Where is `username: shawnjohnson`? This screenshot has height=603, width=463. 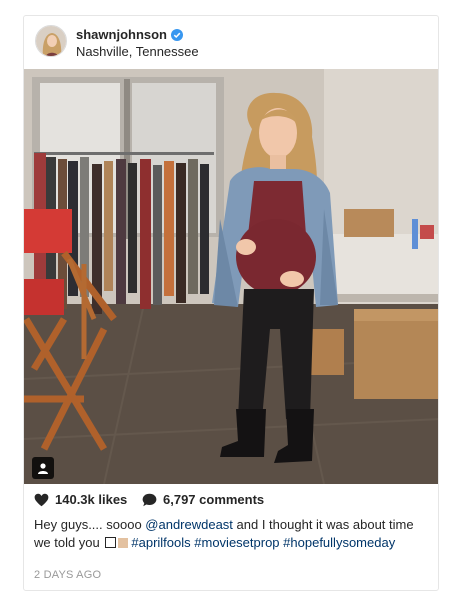 username: shawnjohnson is located at coordinates (121, 34).